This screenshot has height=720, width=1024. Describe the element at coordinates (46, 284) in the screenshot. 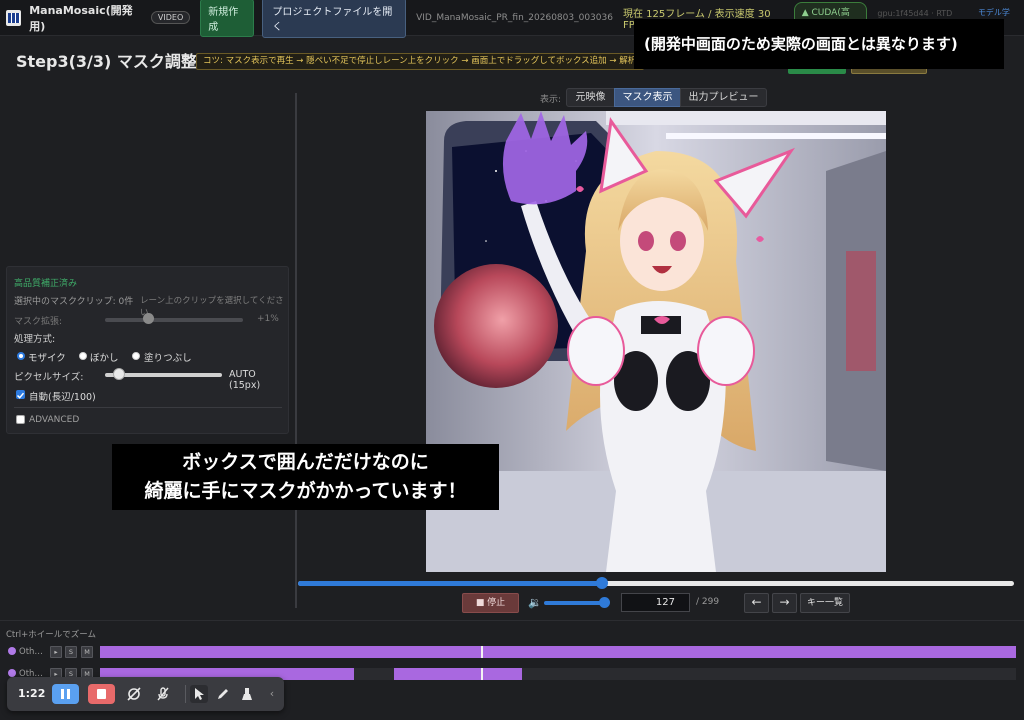

I see `quality-status: 高品質補正済み` at that location.